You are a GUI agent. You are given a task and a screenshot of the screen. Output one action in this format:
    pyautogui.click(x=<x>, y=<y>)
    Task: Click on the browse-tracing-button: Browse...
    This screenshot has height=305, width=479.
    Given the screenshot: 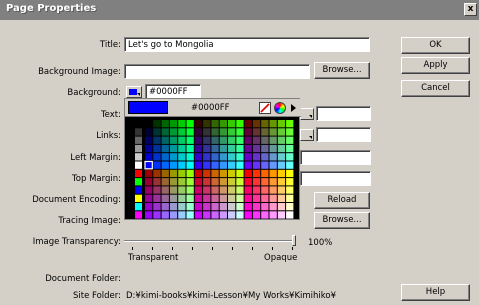 What is the action you would take?
    pyautogui.click(x=342, y=220)
    